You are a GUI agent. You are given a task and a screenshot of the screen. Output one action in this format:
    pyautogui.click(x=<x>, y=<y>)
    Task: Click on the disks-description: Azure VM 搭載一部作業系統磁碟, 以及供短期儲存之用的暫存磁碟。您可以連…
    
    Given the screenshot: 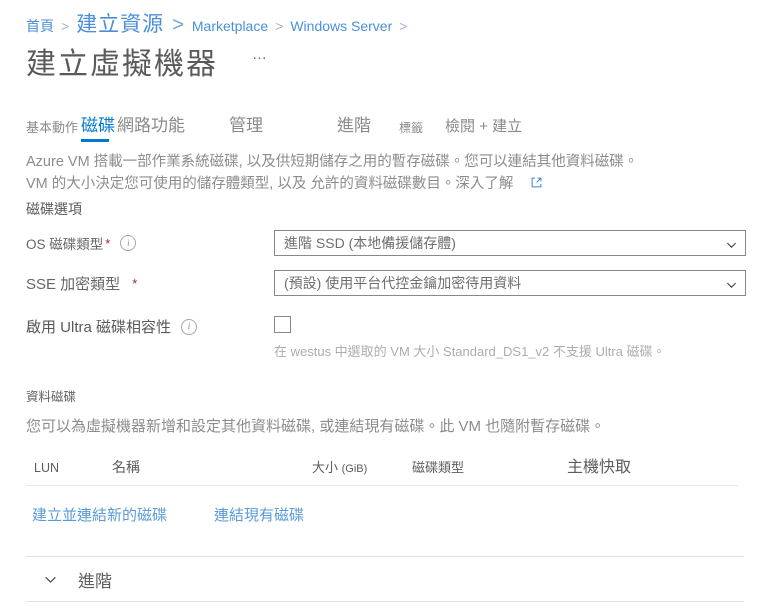 What is the action you would take?
    pyautogui.click(x=376, y=173)
    